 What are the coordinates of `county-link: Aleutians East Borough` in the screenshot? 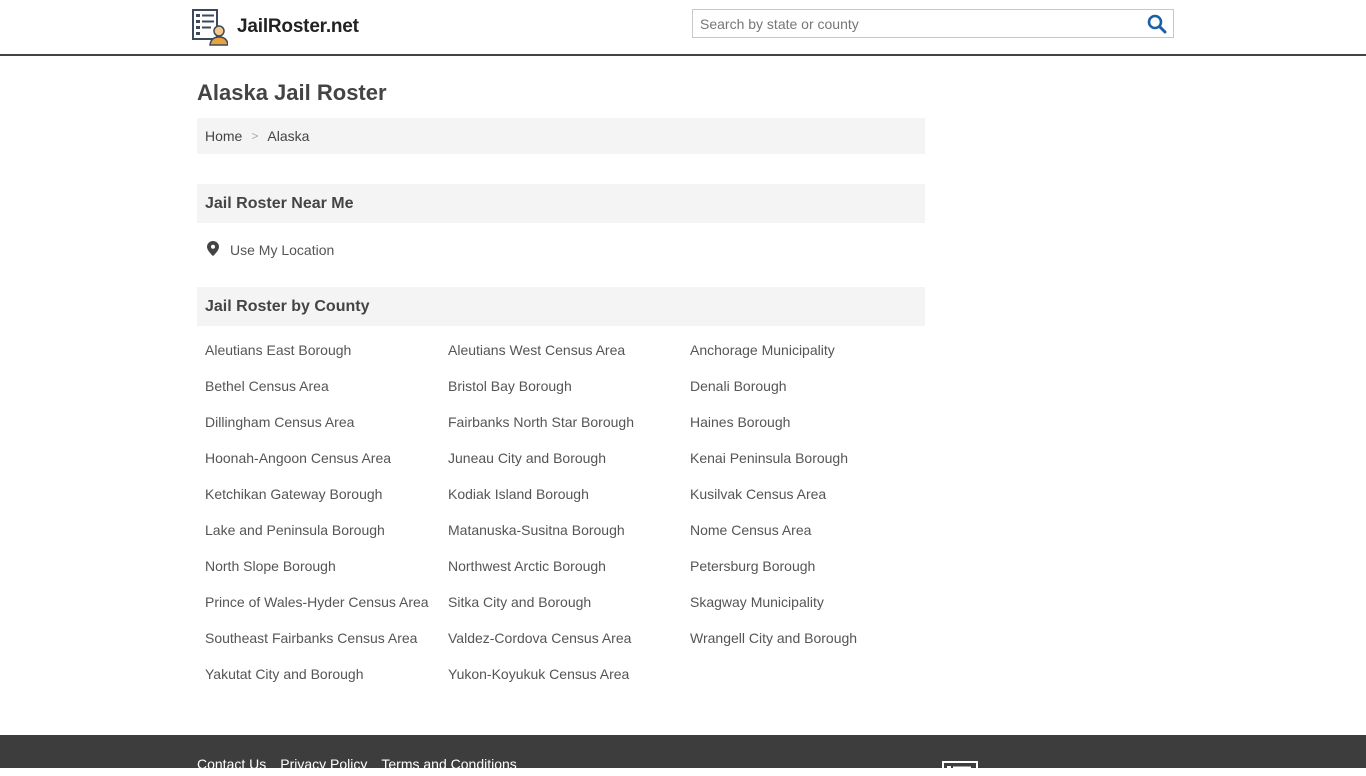 It's located at (326, 360).